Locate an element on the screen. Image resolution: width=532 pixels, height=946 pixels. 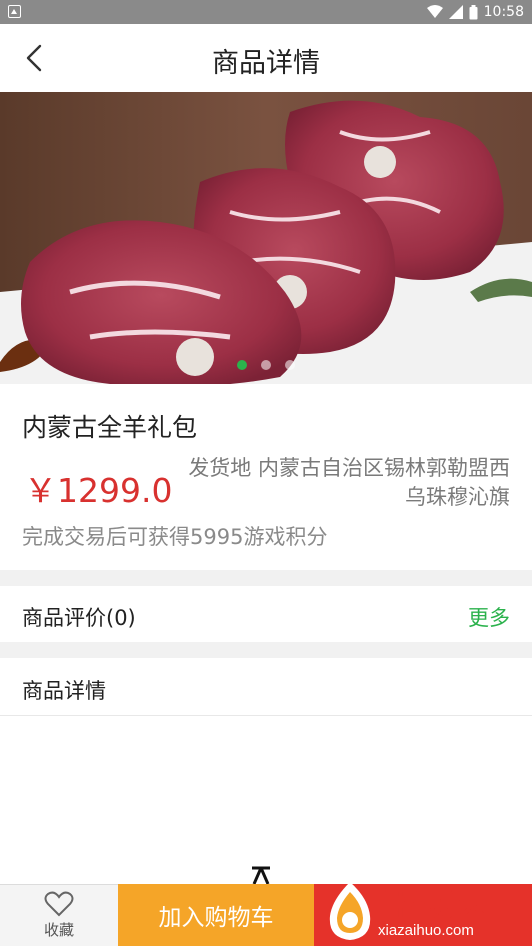
status-bar: 10:58 is located at coordinates (266, 12).